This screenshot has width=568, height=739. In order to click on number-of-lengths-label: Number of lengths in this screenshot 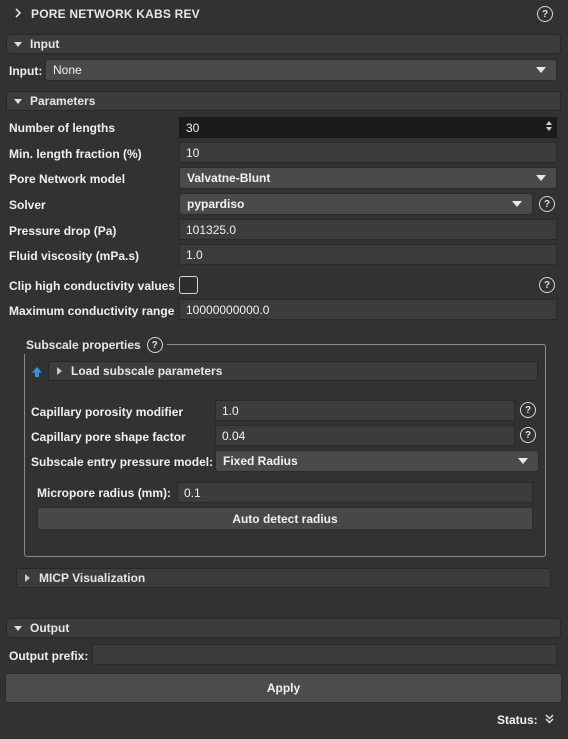, I will do `click(62, 128)`.